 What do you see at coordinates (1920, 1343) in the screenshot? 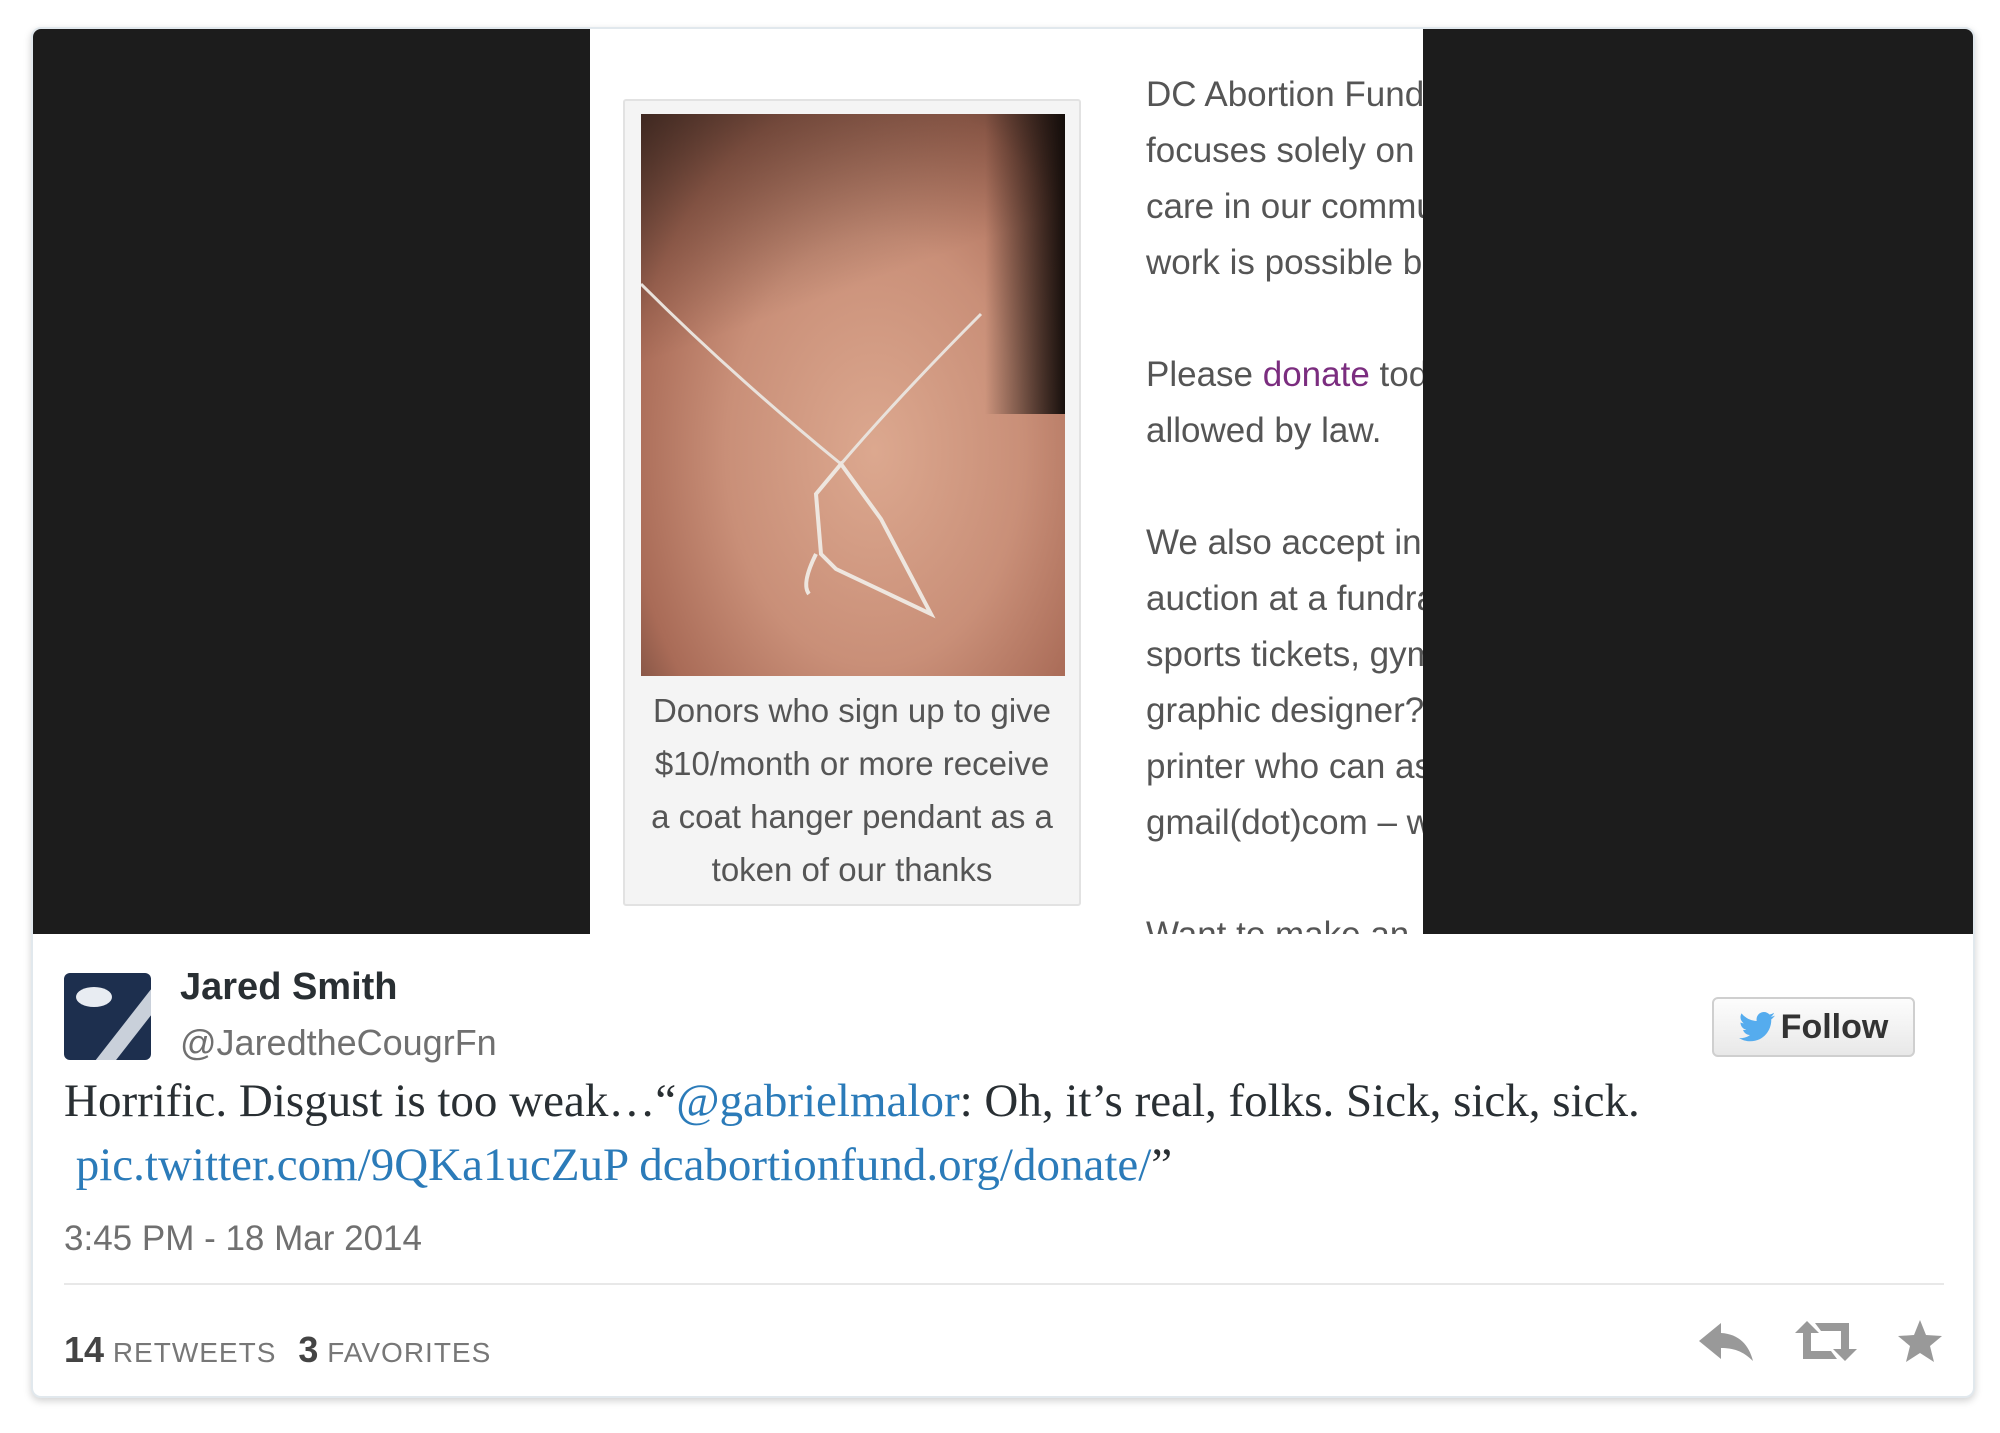
I see `star-icon` at bounding box center [1920, 1343].